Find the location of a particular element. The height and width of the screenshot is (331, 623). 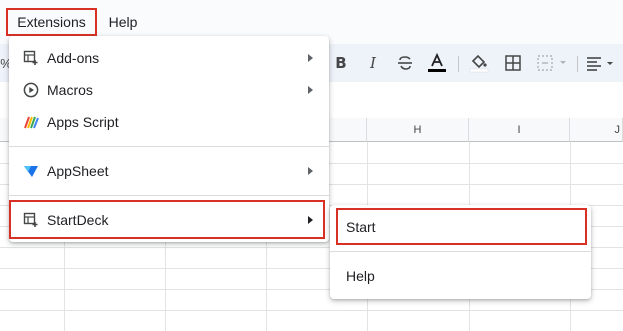

bold-button: B is located at coordinates (341, 63).